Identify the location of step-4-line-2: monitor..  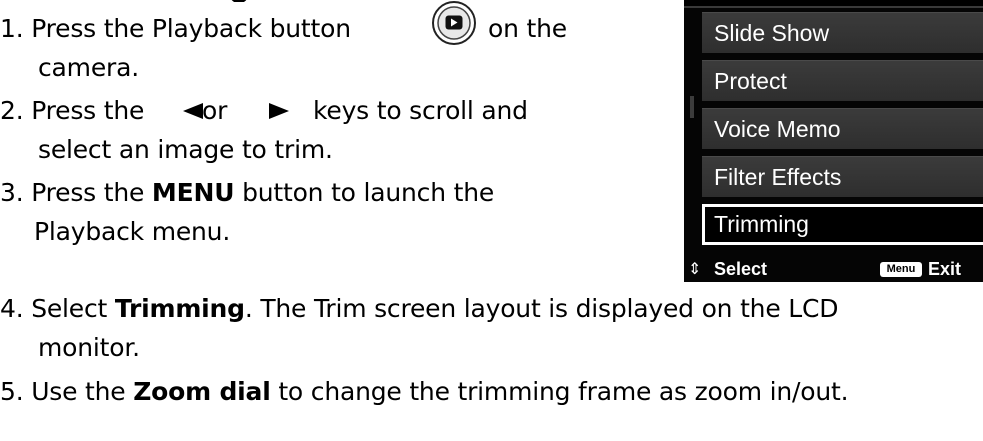
(89, 347).